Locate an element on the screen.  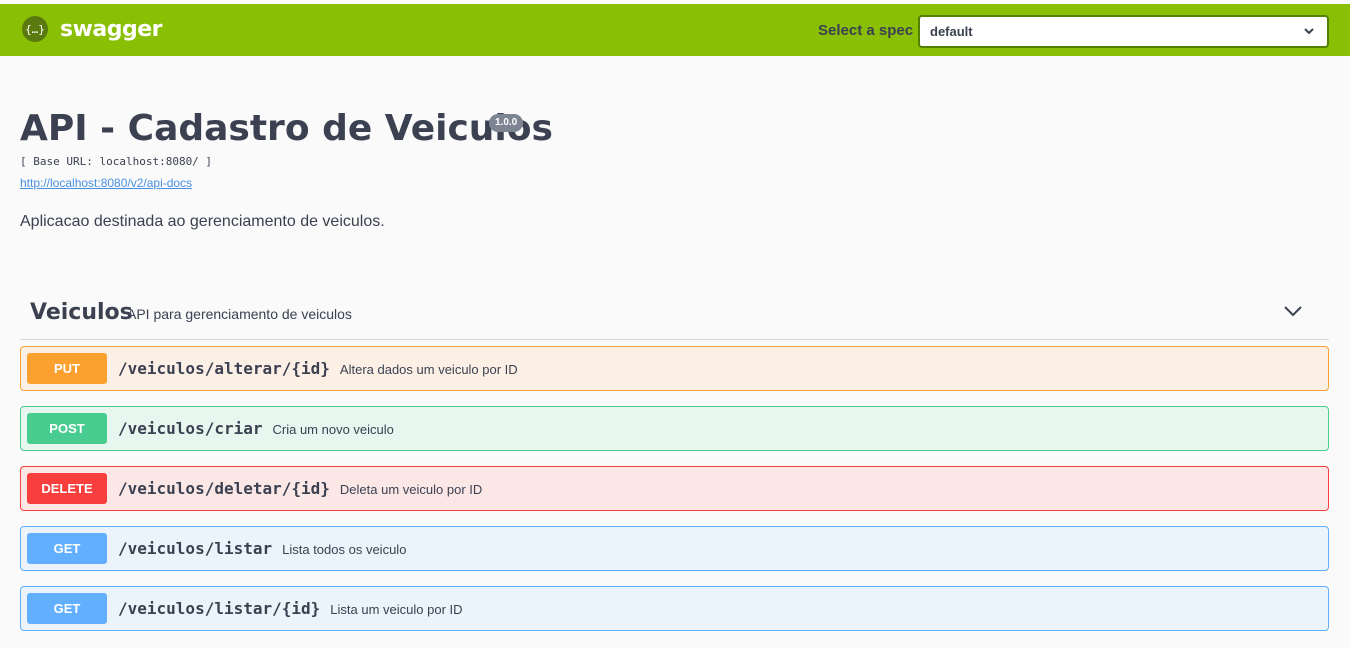
operation-path: /veiculos/listar/{id} is located at coordinates (219, 608).